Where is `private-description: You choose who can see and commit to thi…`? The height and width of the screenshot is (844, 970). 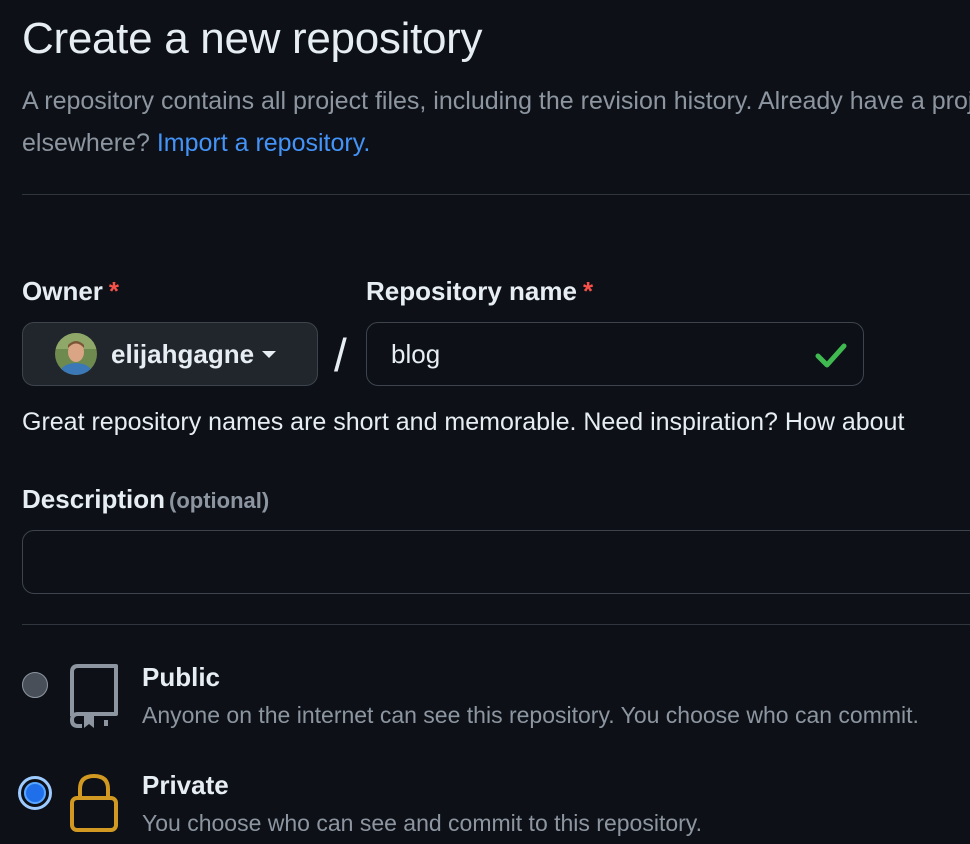
private-description: You choose who can see and commit to thi… is located at coordinates (422, 823).